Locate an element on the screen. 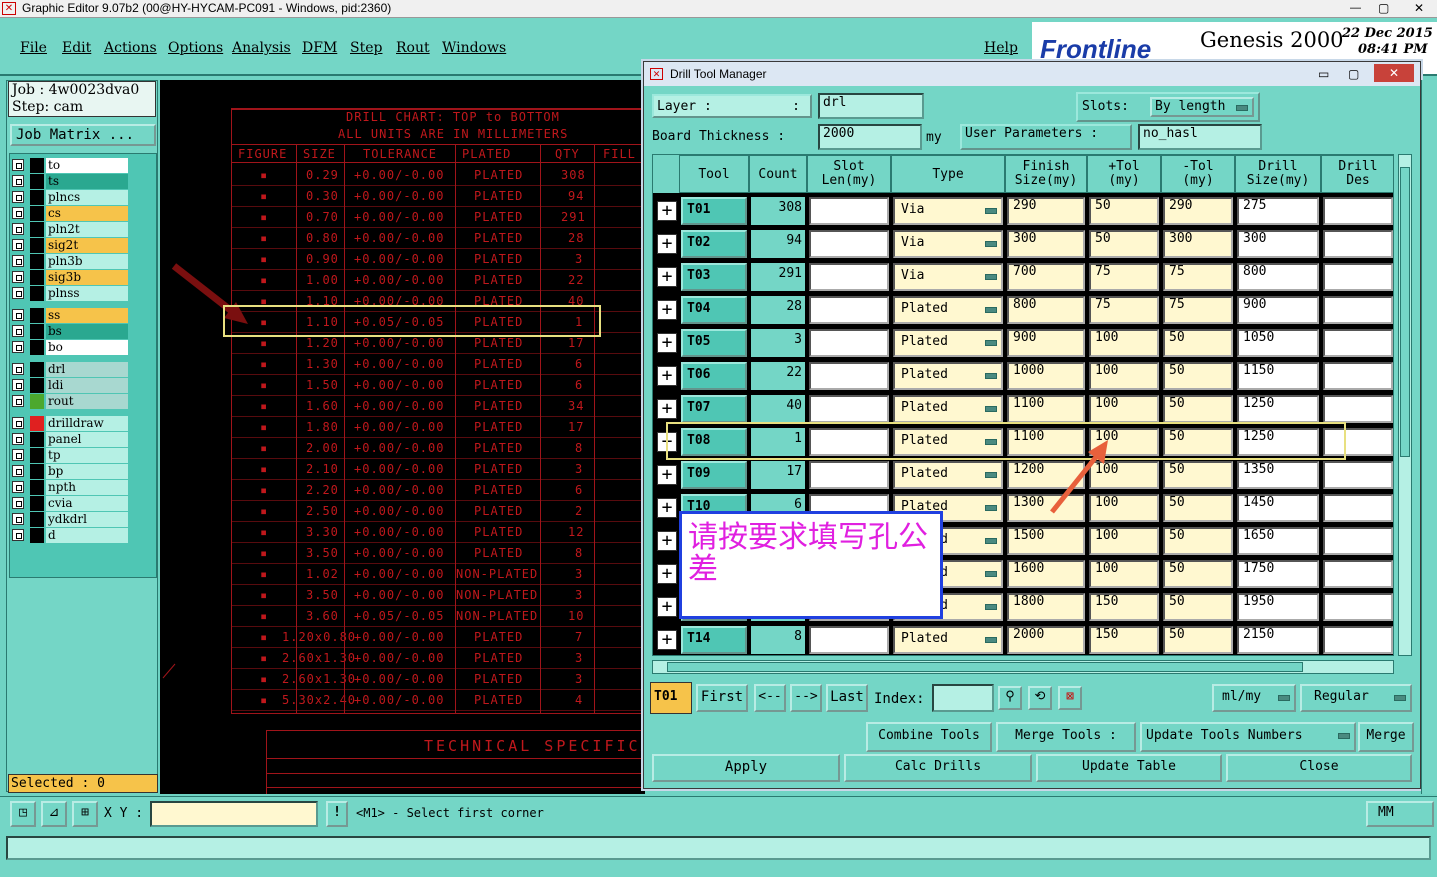  layer-row-pln2t: pln2t is located at coordinates (71, 229).